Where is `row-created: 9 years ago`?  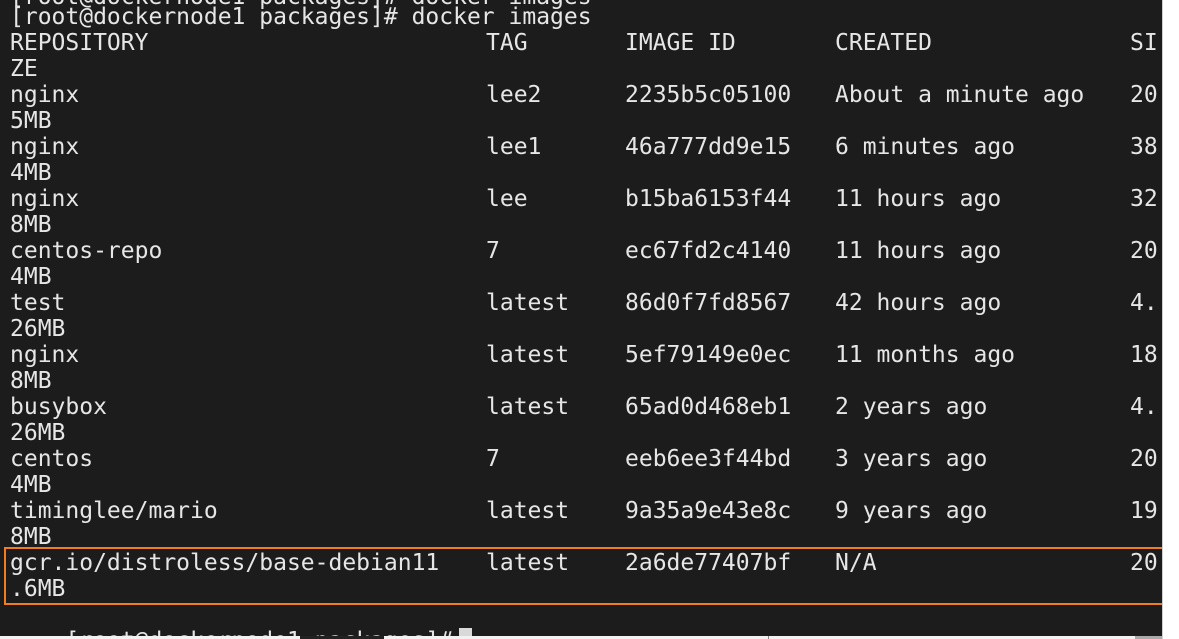
row-created: 9 years ago is located at coordinates (911, 511).